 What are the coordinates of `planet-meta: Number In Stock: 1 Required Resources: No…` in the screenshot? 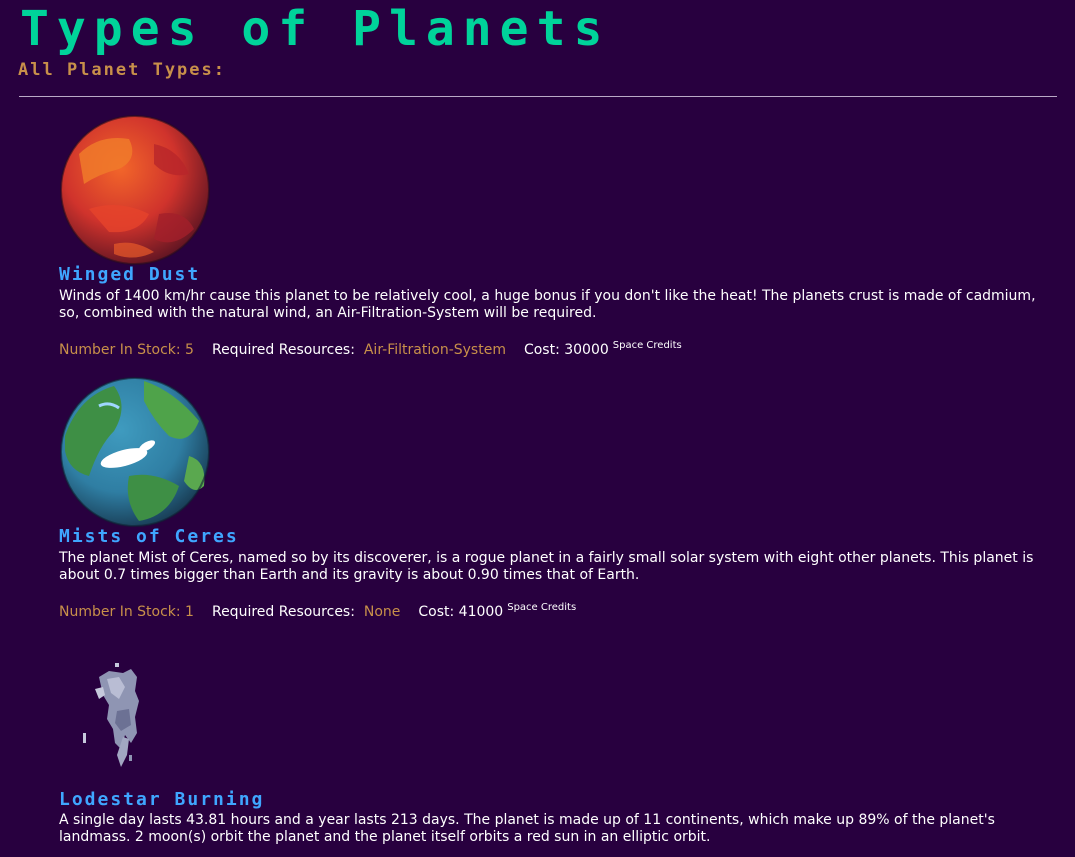 It's located at (317, 610).